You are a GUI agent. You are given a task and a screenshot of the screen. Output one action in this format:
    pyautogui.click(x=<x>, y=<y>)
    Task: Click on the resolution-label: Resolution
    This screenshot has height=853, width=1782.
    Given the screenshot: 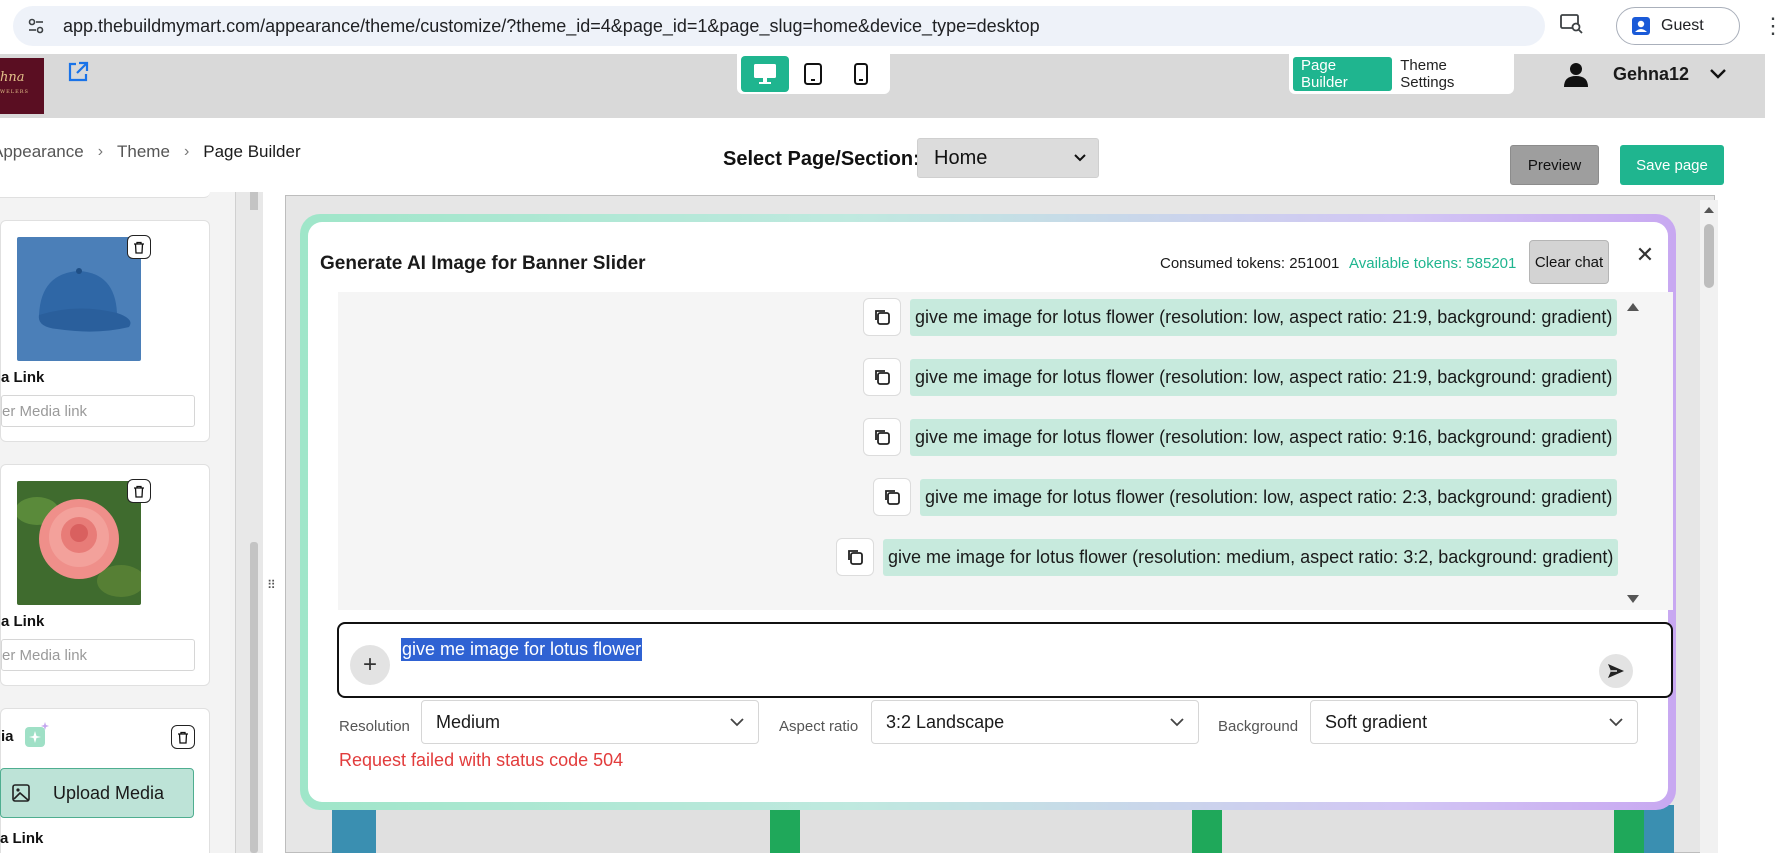 What is the action you would take?
    pyautogui.click(x=374, y=726)
    